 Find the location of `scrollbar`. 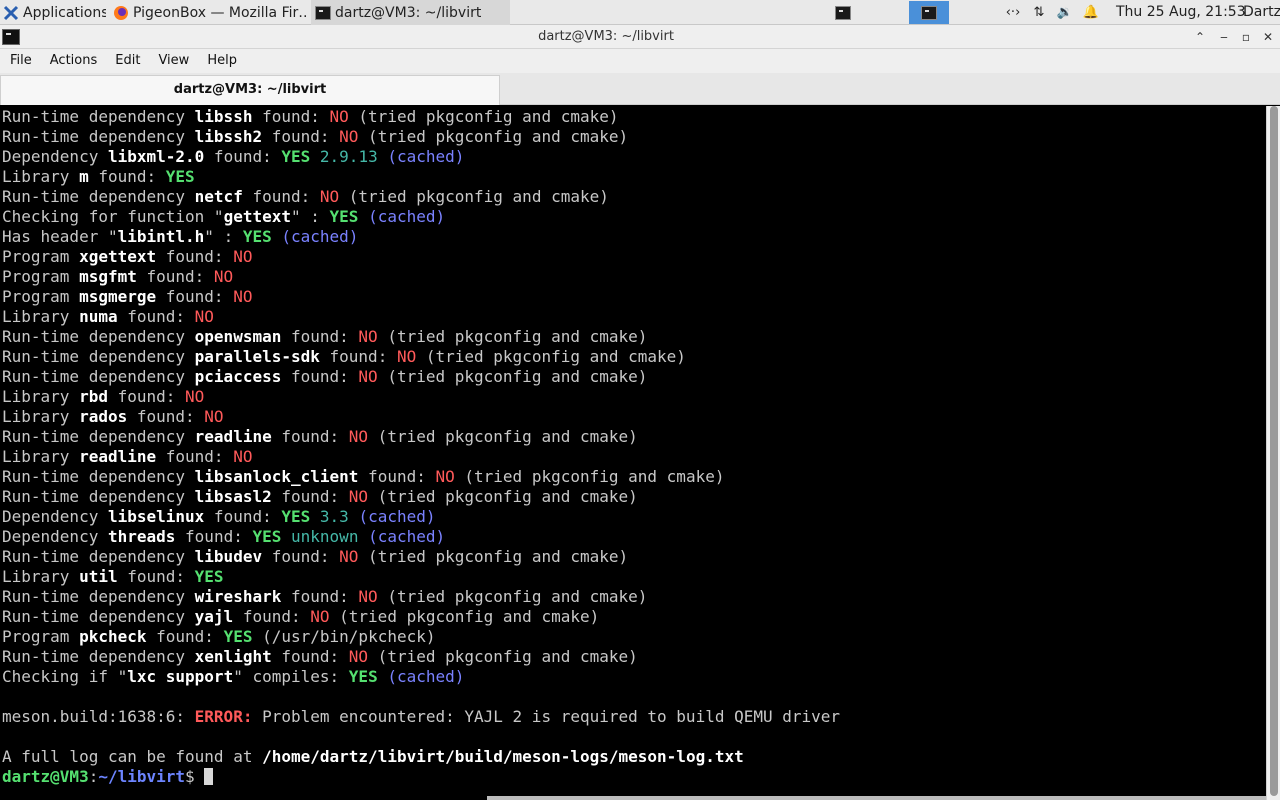

scrollbar is located at coordinates (1273, 453).